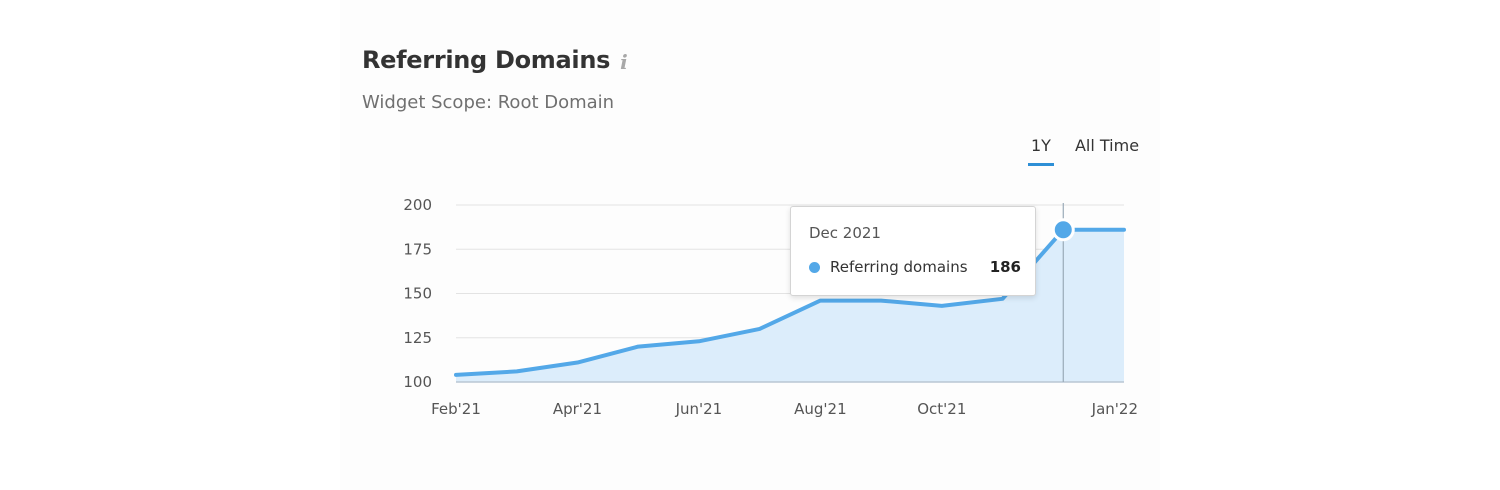  I want to click on y-tick-label: 175, so click(417, 249).